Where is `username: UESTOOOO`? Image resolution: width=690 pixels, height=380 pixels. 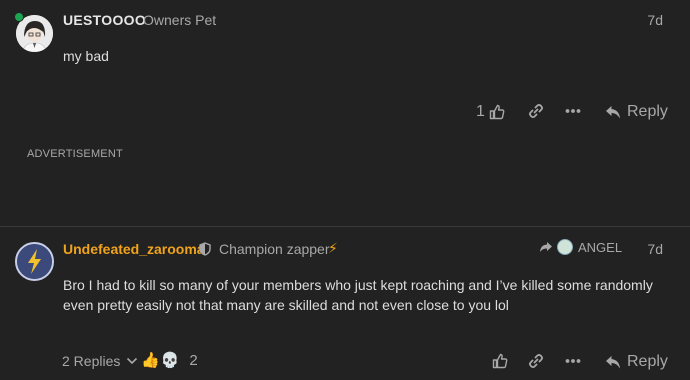
username: UESTOOOO is located at coordinates (104, 20).